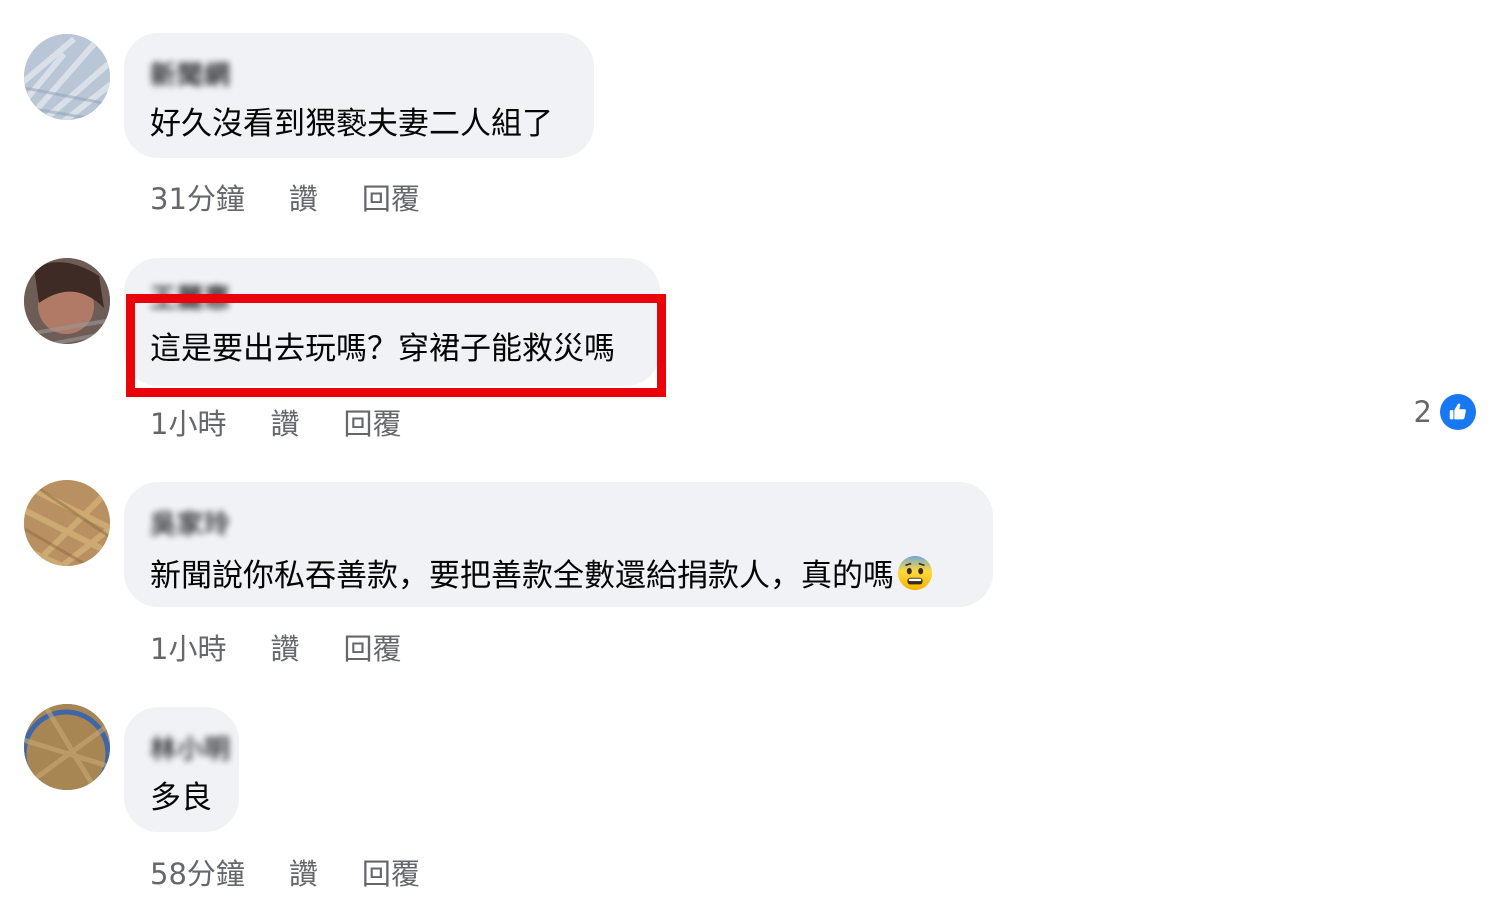 The image size is (1500, 922). What do you see at coordinates (197, 872) in the screenshot?
I see `comment-time: 58分鐘` at bounding box center [197, 872].